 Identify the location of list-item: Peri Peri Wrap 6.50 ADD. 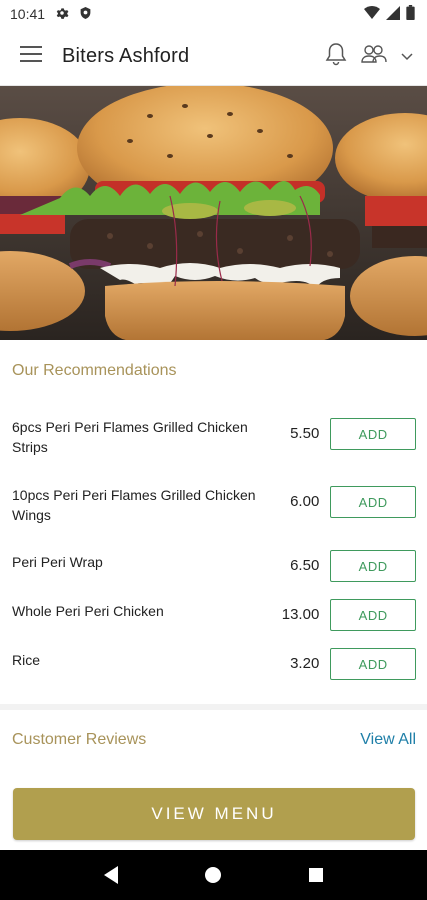
(213, 570).